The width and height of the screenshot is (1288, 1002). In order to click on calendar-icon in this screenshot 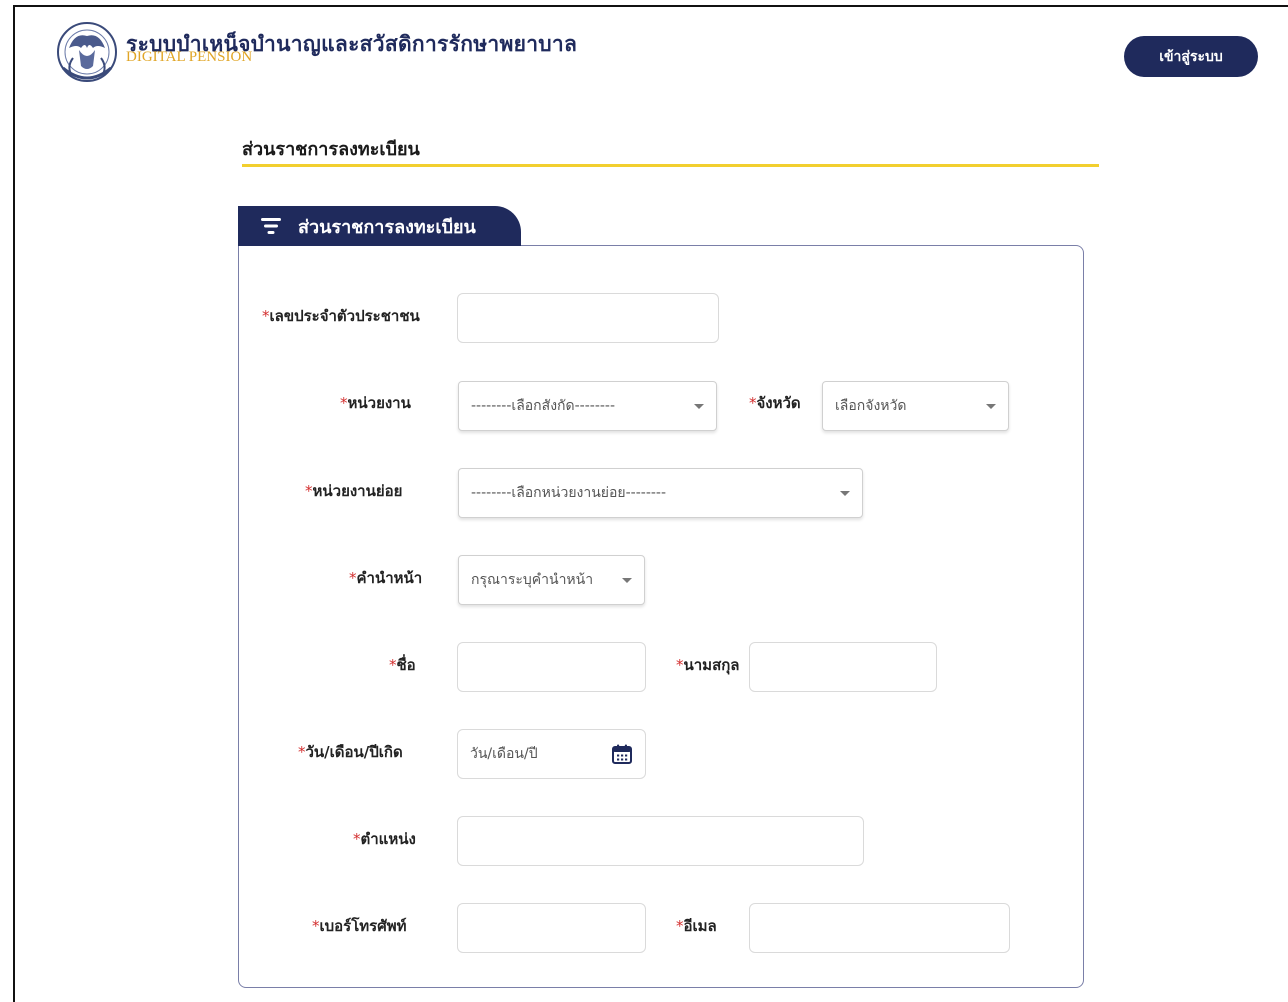, I will do `click(622, 754)`.